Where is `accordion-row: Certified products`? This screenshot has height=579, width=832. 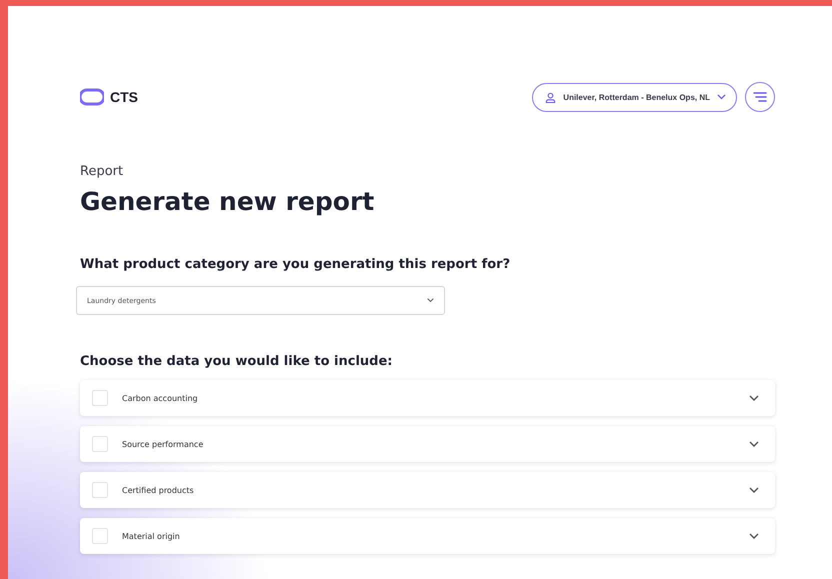 accordion-row: Certified products is located at coordinates (427, 490).